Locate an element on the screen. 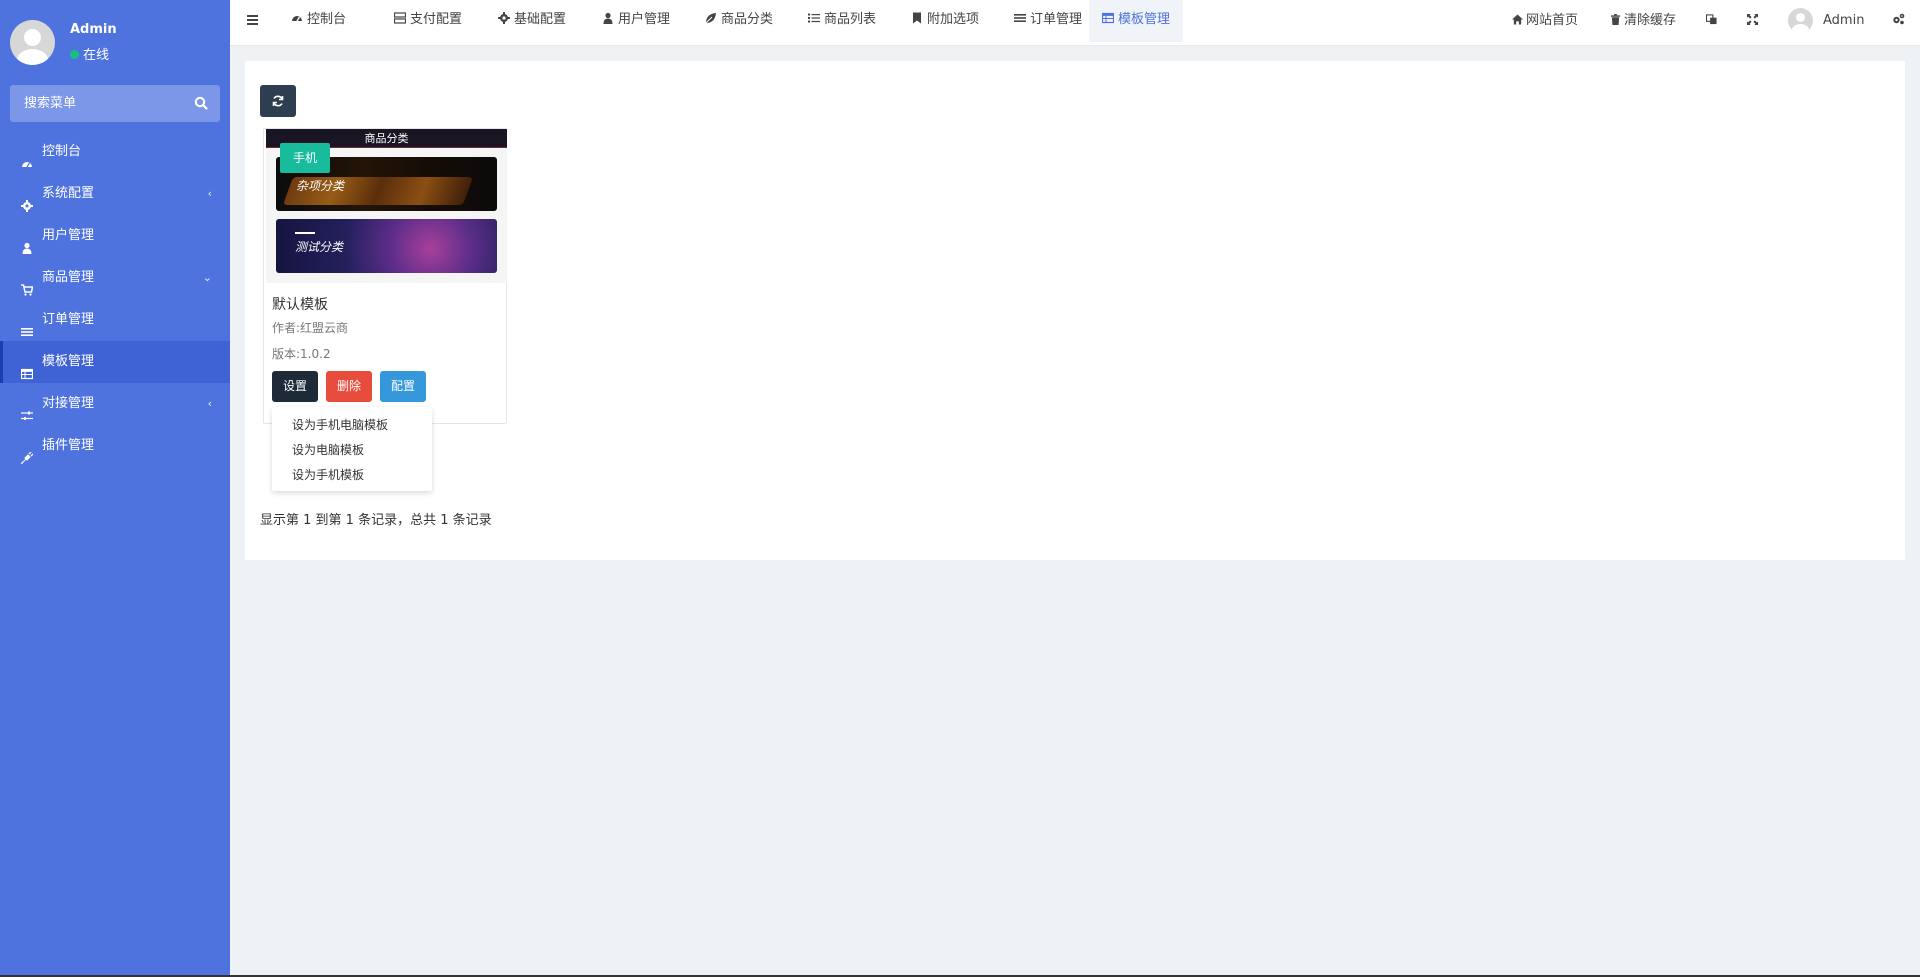 Image resolution: width=1920 pixels, height=977 pixels. sidebar-item-integration: 对接管理 ‹ is located at coordinates (115, 404).